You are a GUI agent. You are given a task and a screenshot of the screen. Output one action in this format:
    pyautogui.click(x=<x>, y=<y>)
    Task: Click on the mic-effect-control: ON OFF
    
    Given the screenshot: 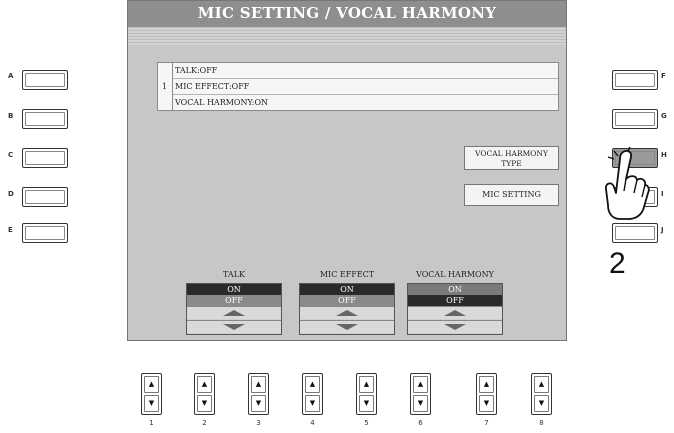 What is the action you would take?
    pyautogui.click(x=347, y=309)
    